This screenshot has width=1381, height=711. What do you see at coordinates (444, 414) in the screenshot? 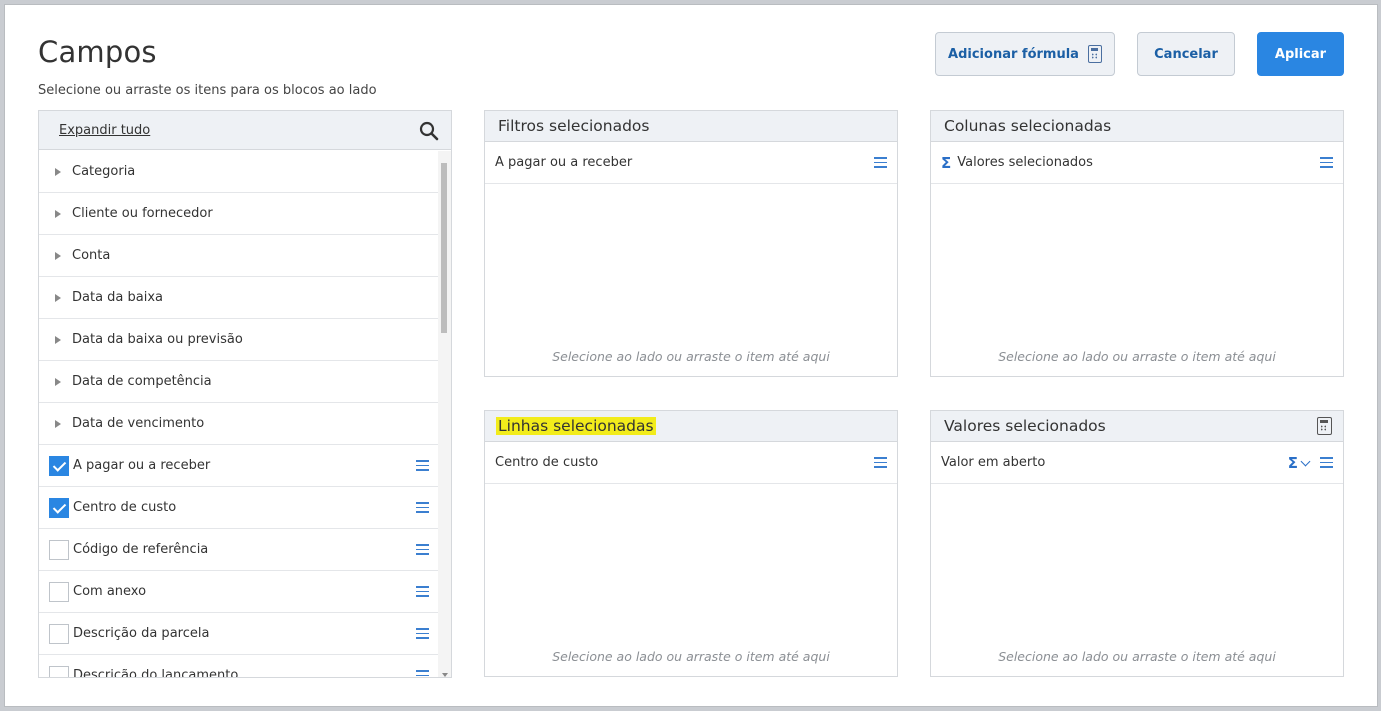
I see `fields-scrollbar` at bounding box center [444, 414].